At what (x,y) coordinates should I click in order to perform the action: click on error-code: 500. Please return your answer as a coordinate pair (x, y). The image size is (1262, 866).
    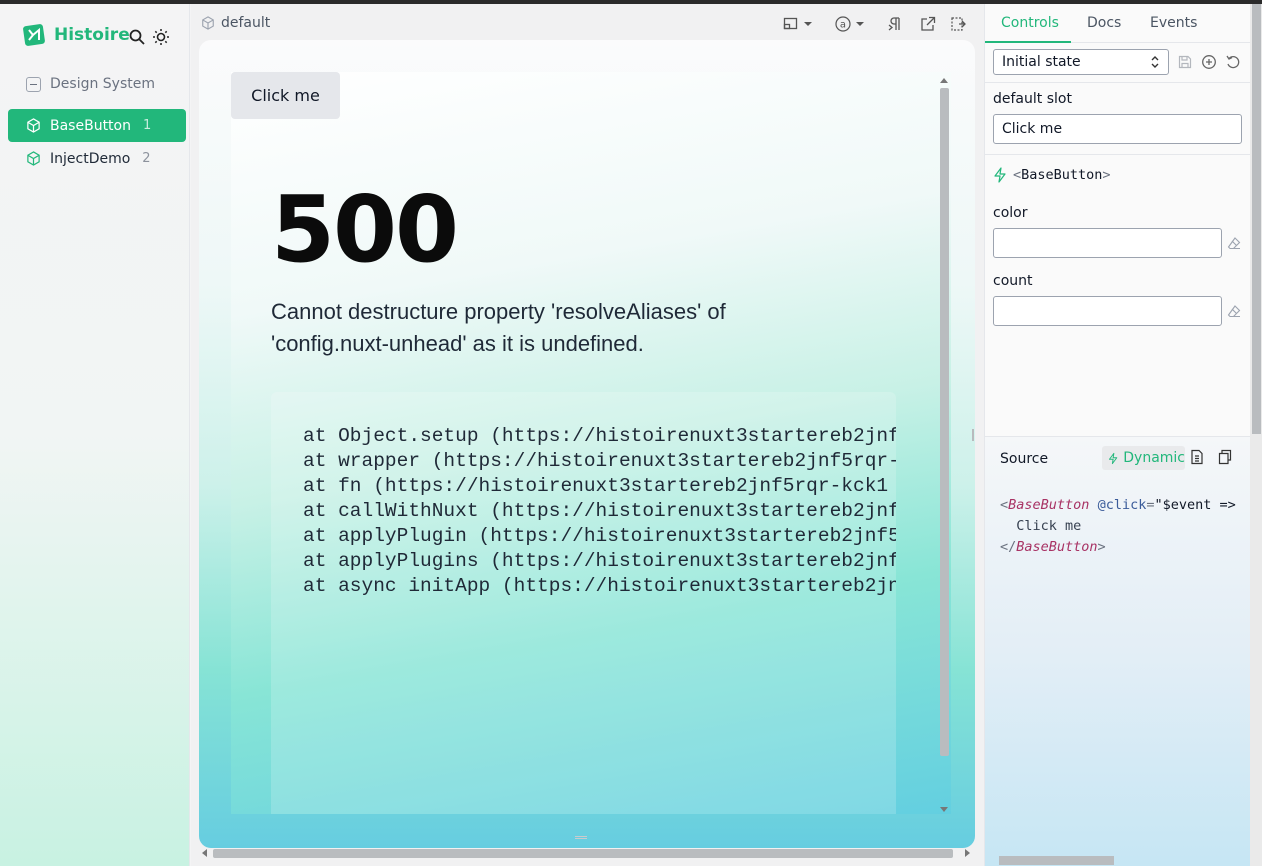
    Looking at the image, I should click on (365, 229).